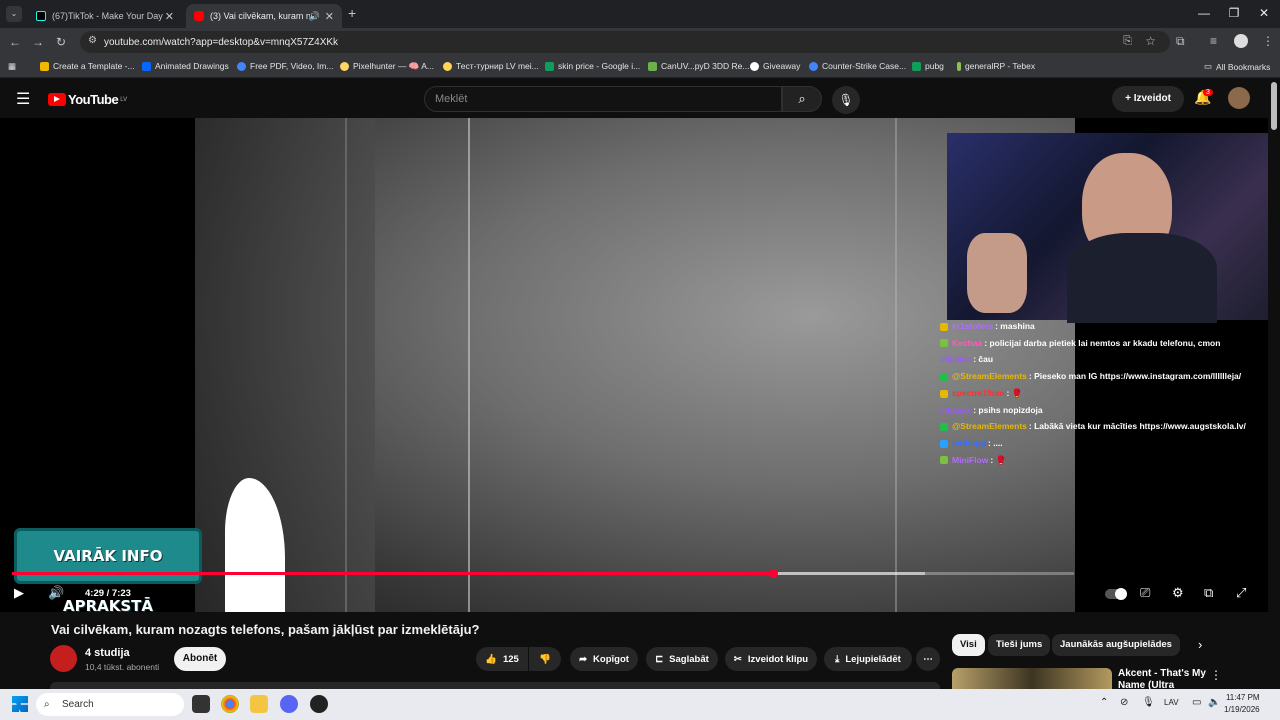 The image size is (1280, 720). I want to click on apps-grid-icon: ▦, so click(12, 66).